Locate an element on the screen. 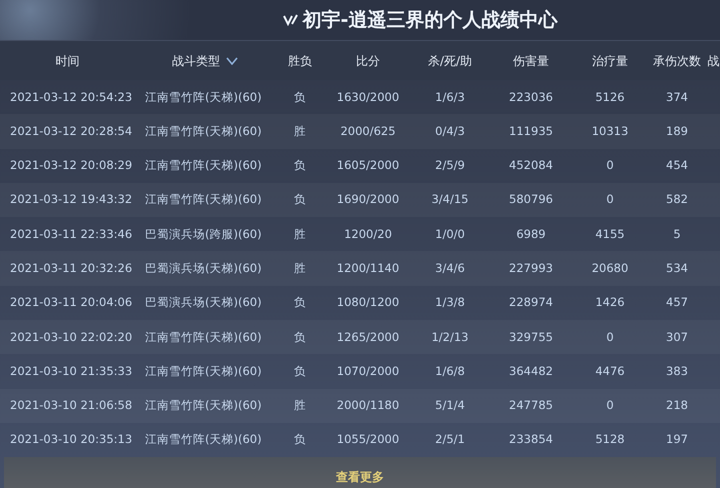 The height and width of the screenshot is (488, 720). time-cell: 2021-03-11 22:33:46 is located at coordinates (71, 233).